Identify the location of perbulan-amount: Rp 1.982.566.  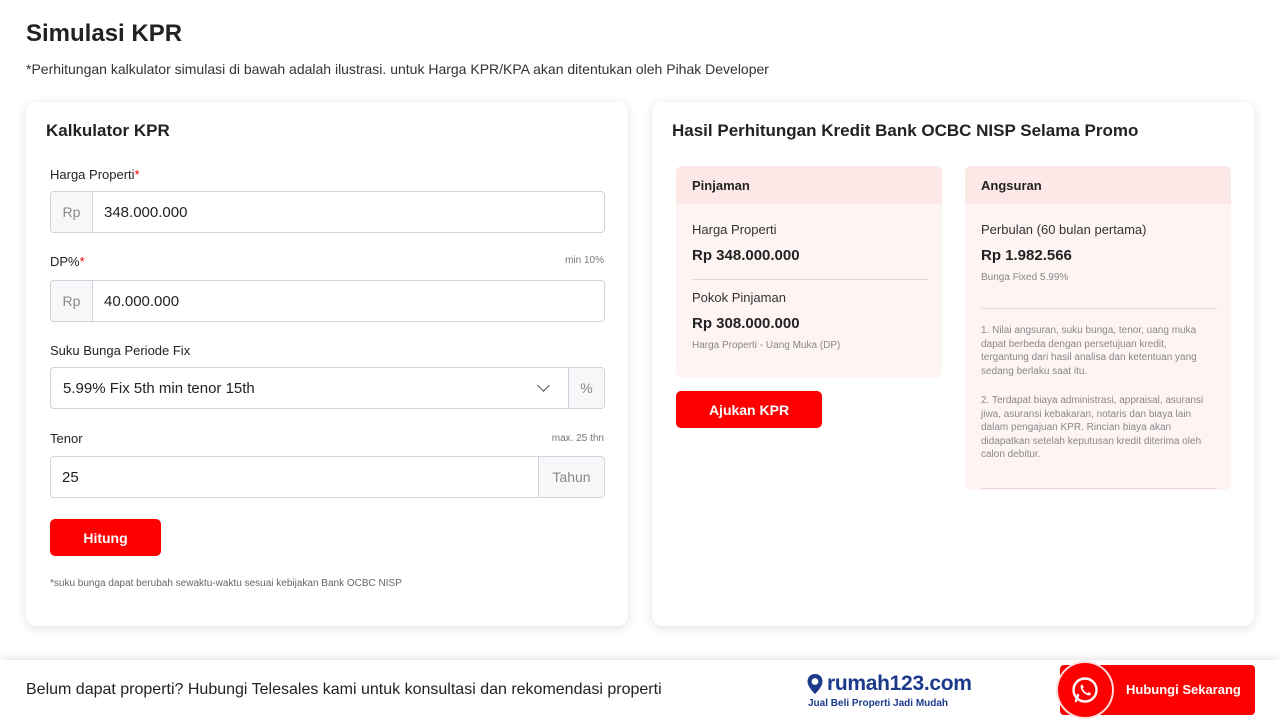
(1026, 255).